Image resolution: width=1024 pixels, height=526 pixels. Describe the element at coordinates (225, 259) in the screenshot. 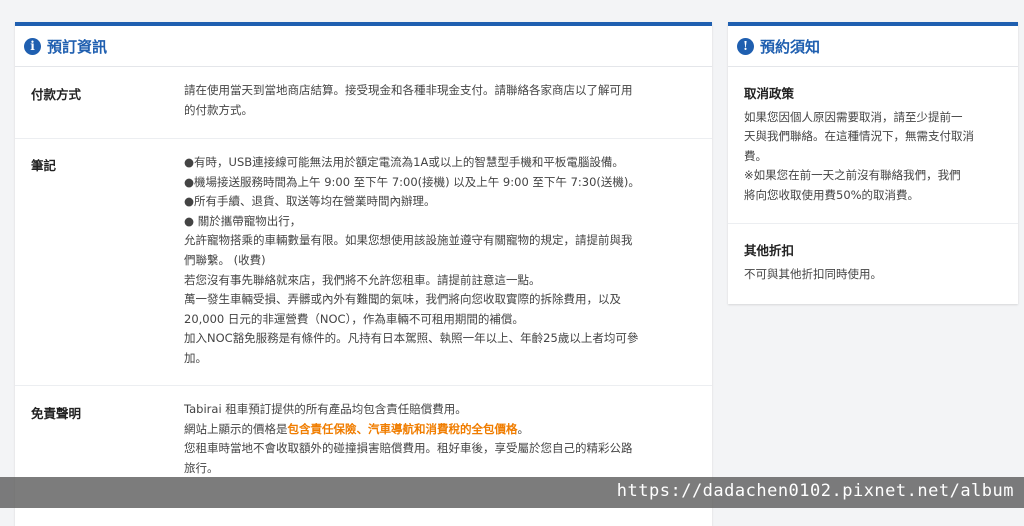

I see `text-line: 們聯繫。 (收費)` at that location.